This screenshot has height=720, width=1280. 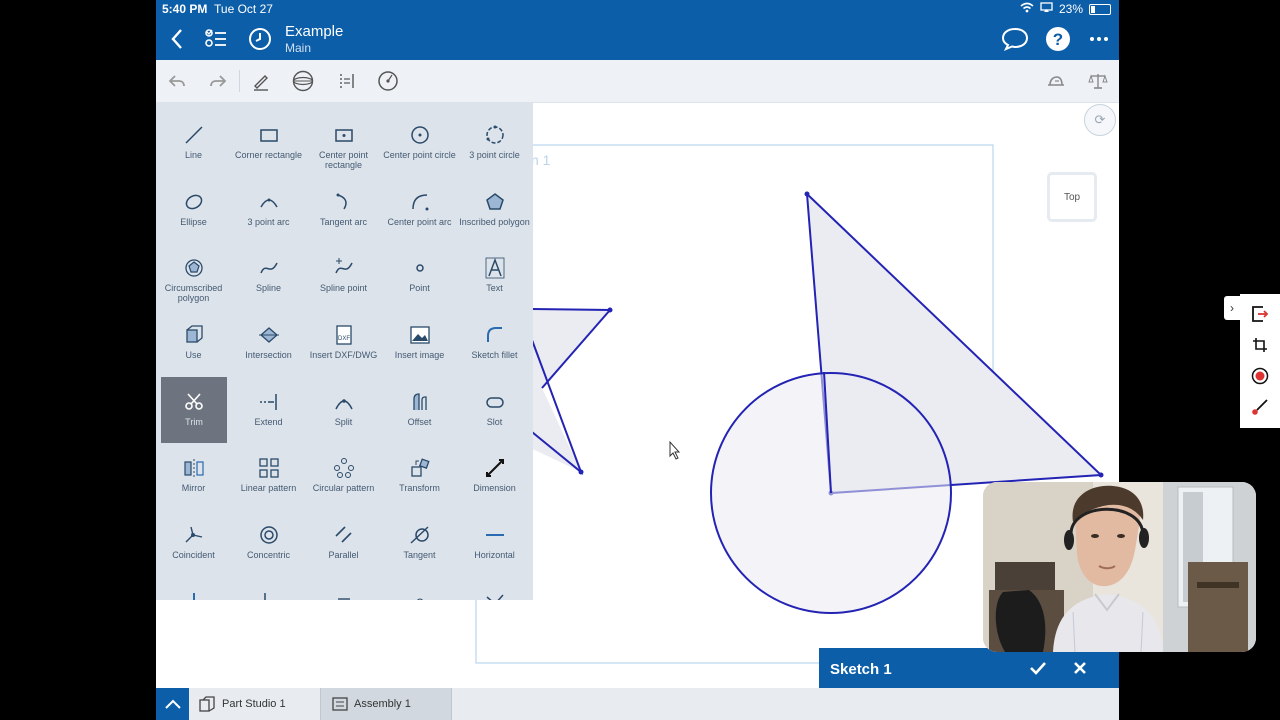 What do you see at coordinates (494, 210) in the screenshot?
I see `tool-inscribed-polygon: Inscribed polygon` at bounding box center [494, 210].